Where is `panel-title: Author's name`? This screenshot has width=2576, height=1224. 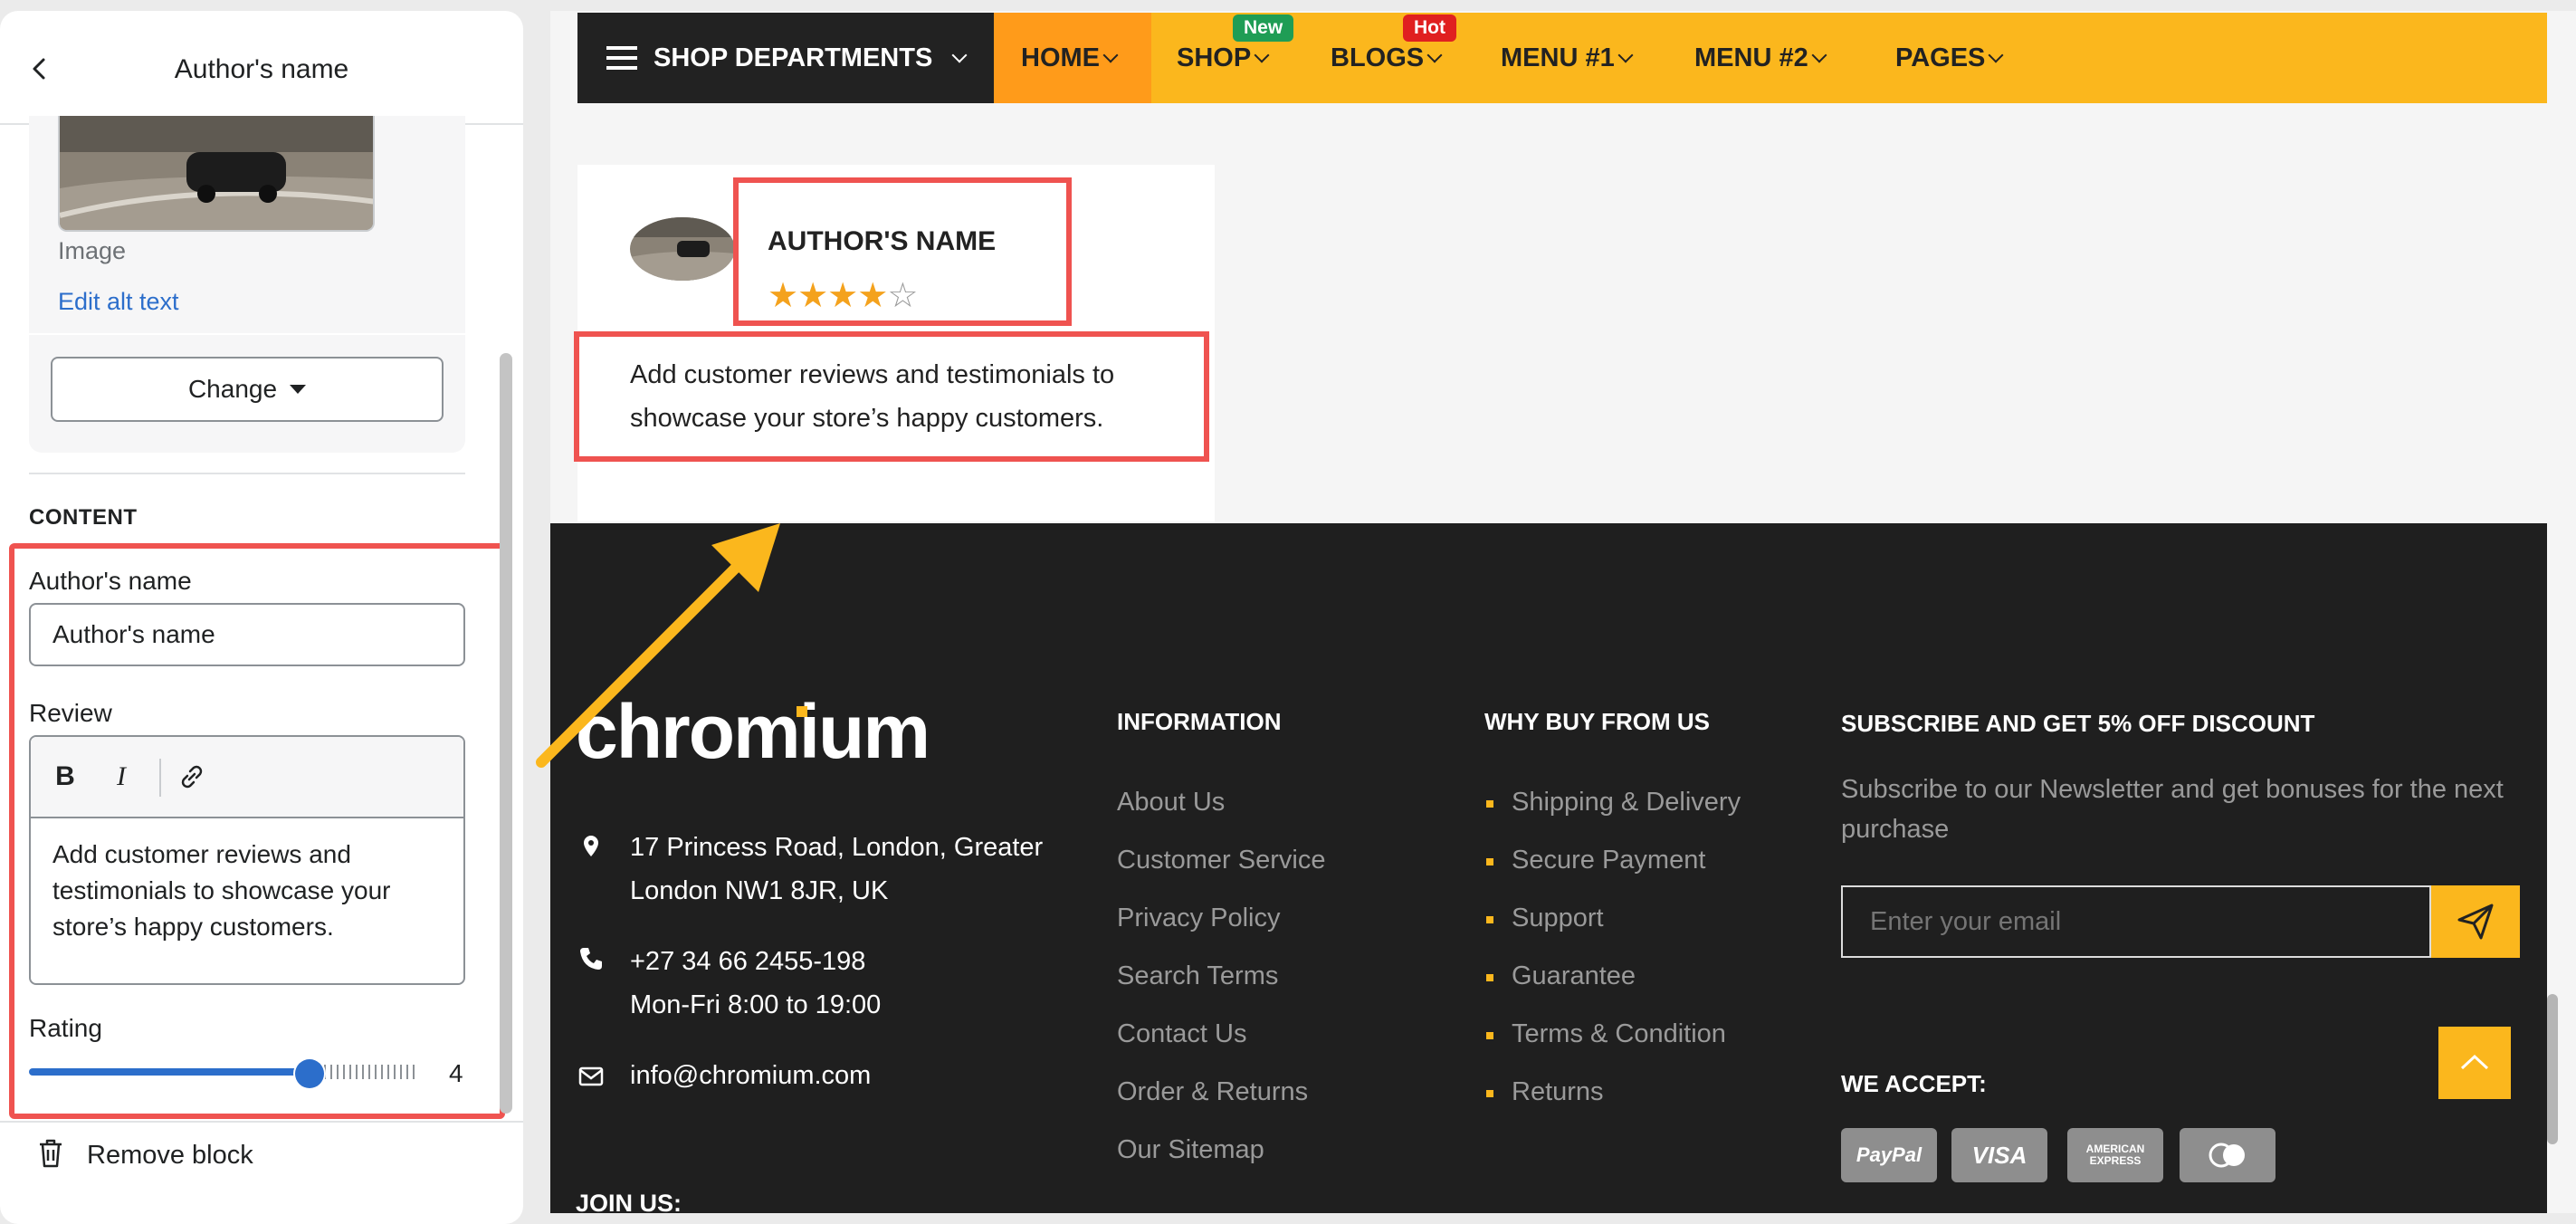
panel-title: Author's name is located at coordinates (262, 69).